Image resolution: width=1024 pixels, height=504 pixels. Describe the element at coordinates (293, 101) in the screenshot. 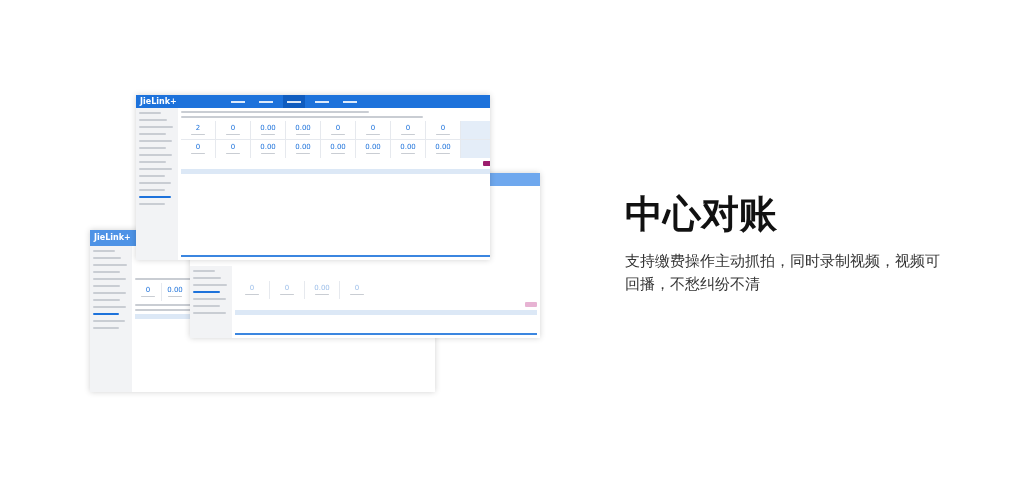

I see `nav-tab` at that location.